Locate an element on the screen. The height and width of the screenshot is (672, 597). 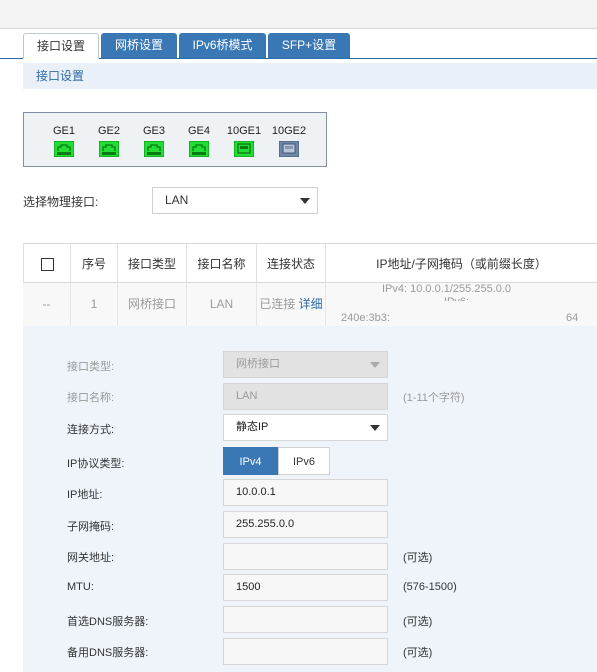
tab-ipv6-bridge-mode: IPv6桥模式 is located at coordinates (222, 45).